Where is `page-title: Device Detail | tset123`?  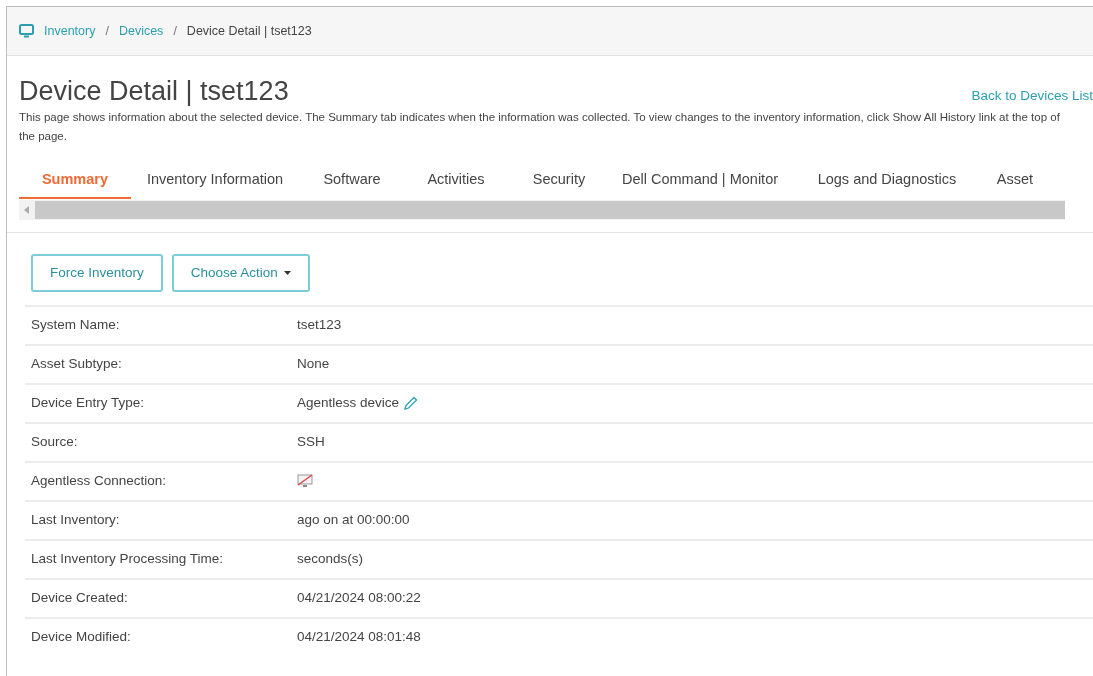
page-title: Device Detail | tset123 is located at coordinates (154, 91).